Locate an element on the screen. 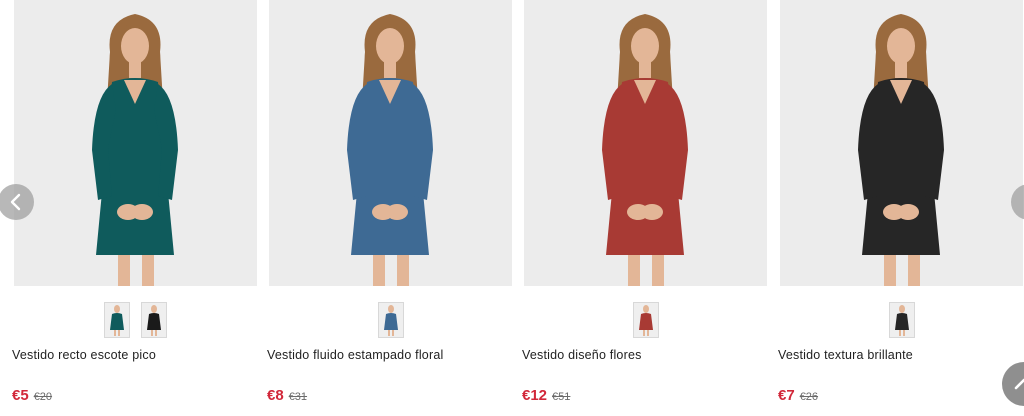 This screenshot has height=416, width=1024. sale-price: €12 is located at coordinates (535, 395).